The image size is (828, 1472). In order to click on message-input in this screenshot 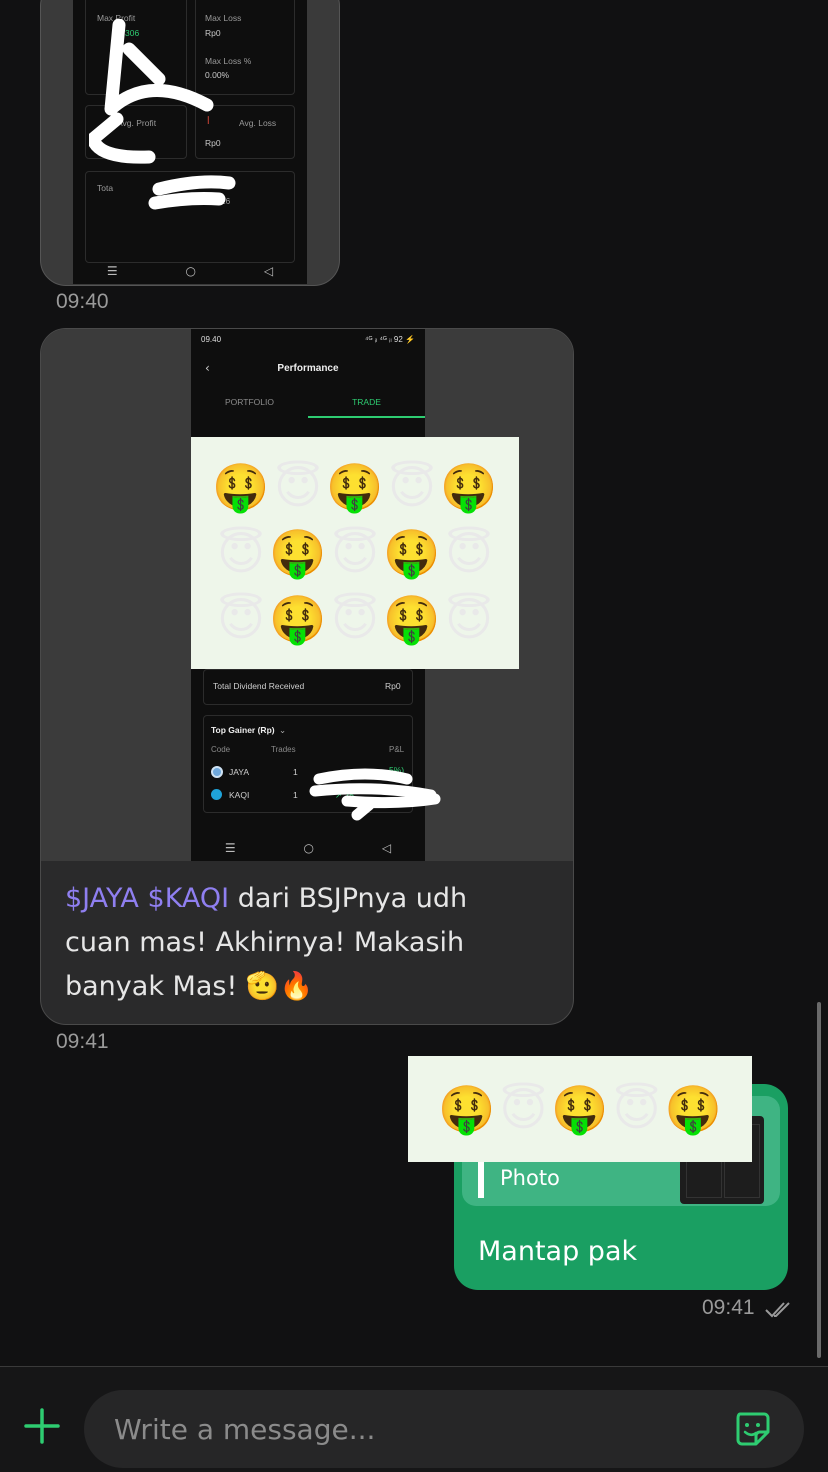, I will do `click(444, 1429)`.